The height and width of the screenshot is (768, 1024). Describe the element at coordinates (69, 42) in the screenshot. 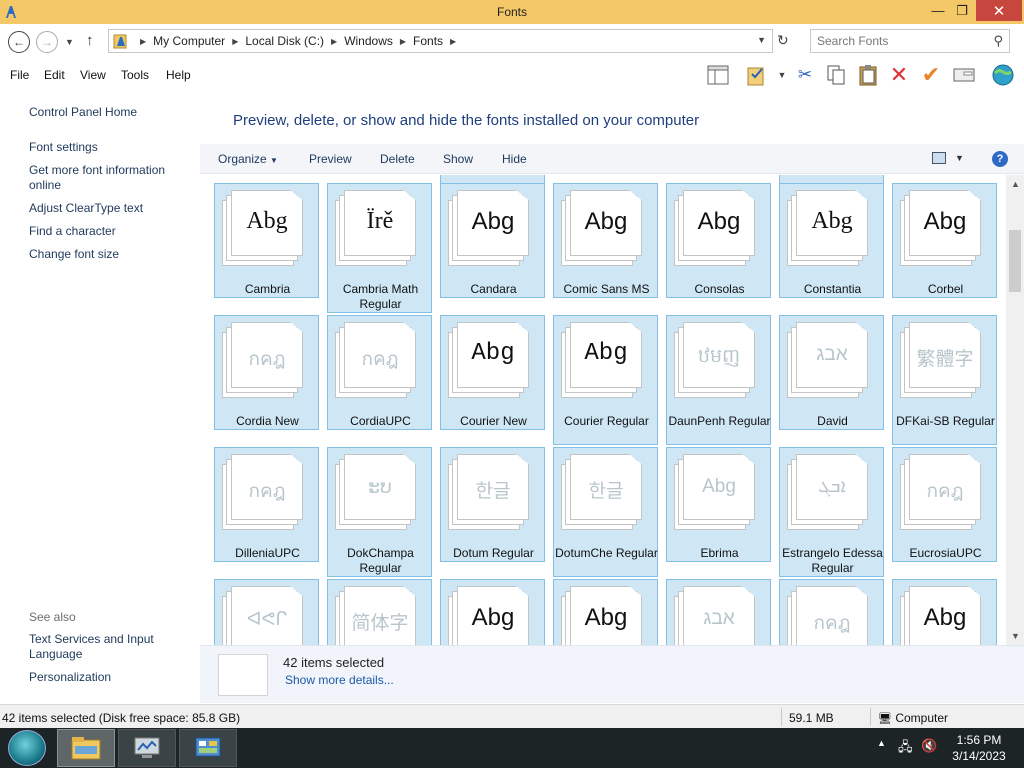

I see `recent-locations-dropdown: ▼` at that location.